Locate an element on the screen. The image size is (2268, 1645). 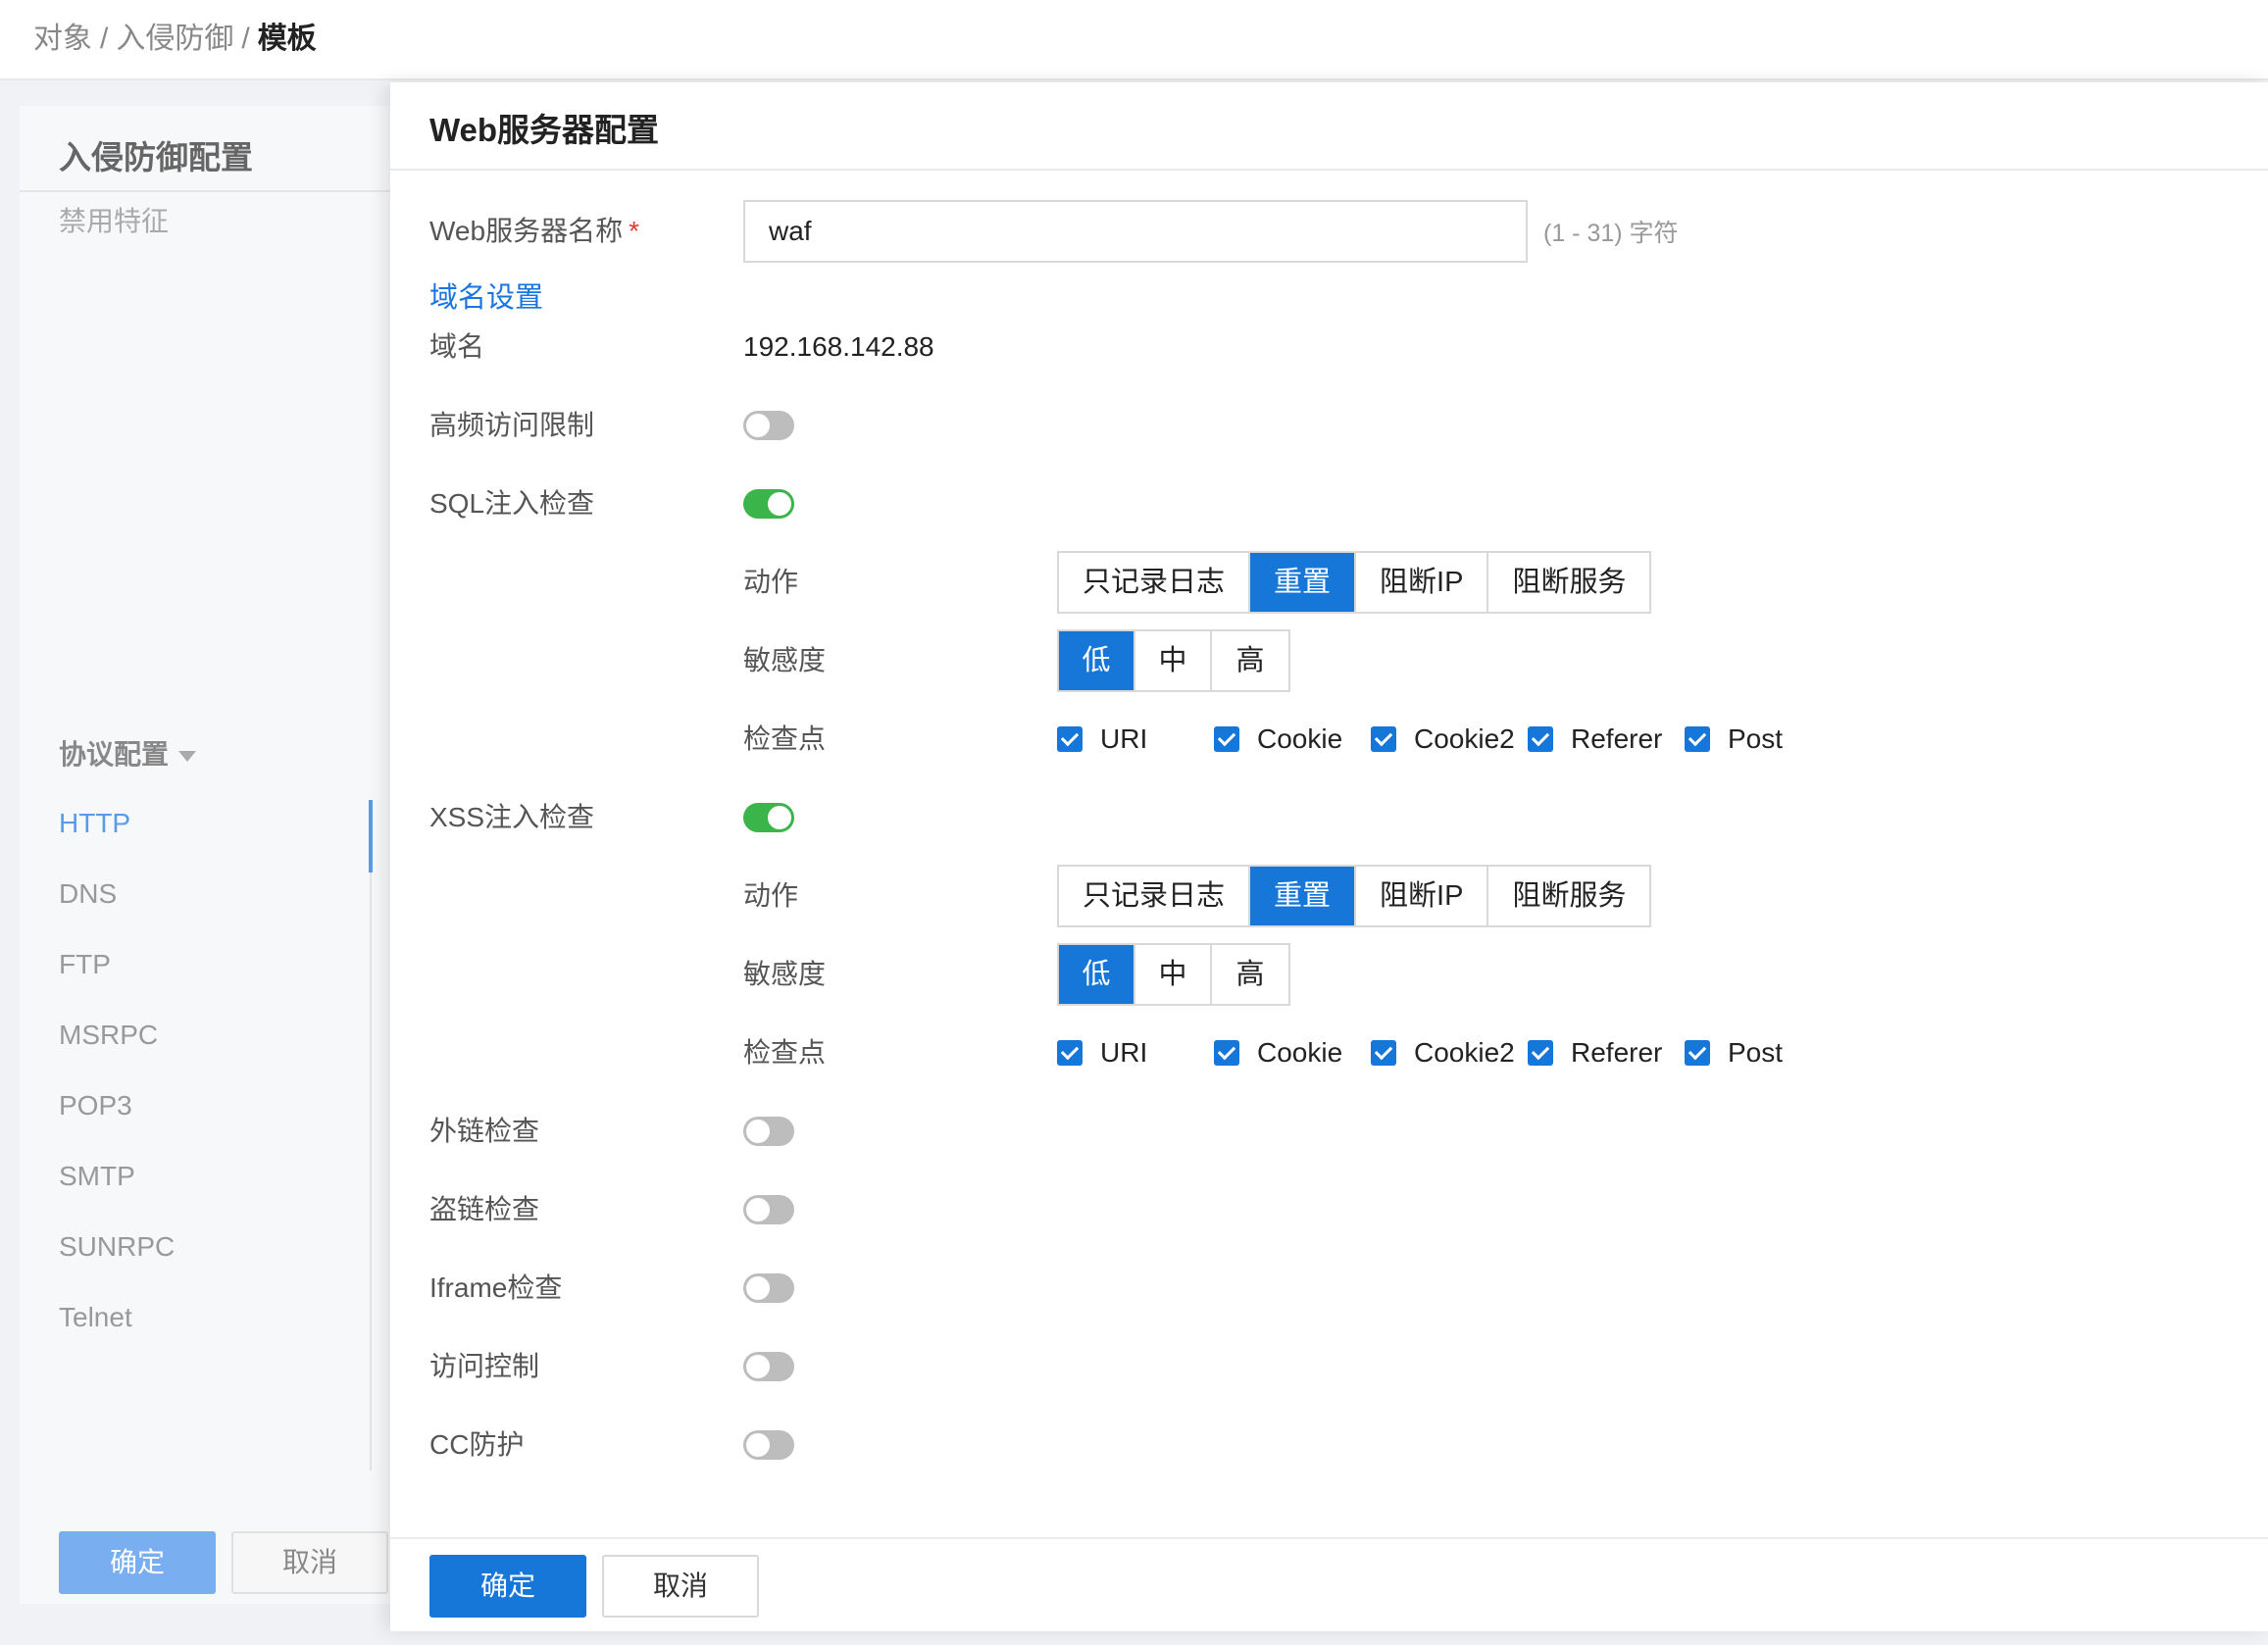
divider is located at coordinates (1329, 170).